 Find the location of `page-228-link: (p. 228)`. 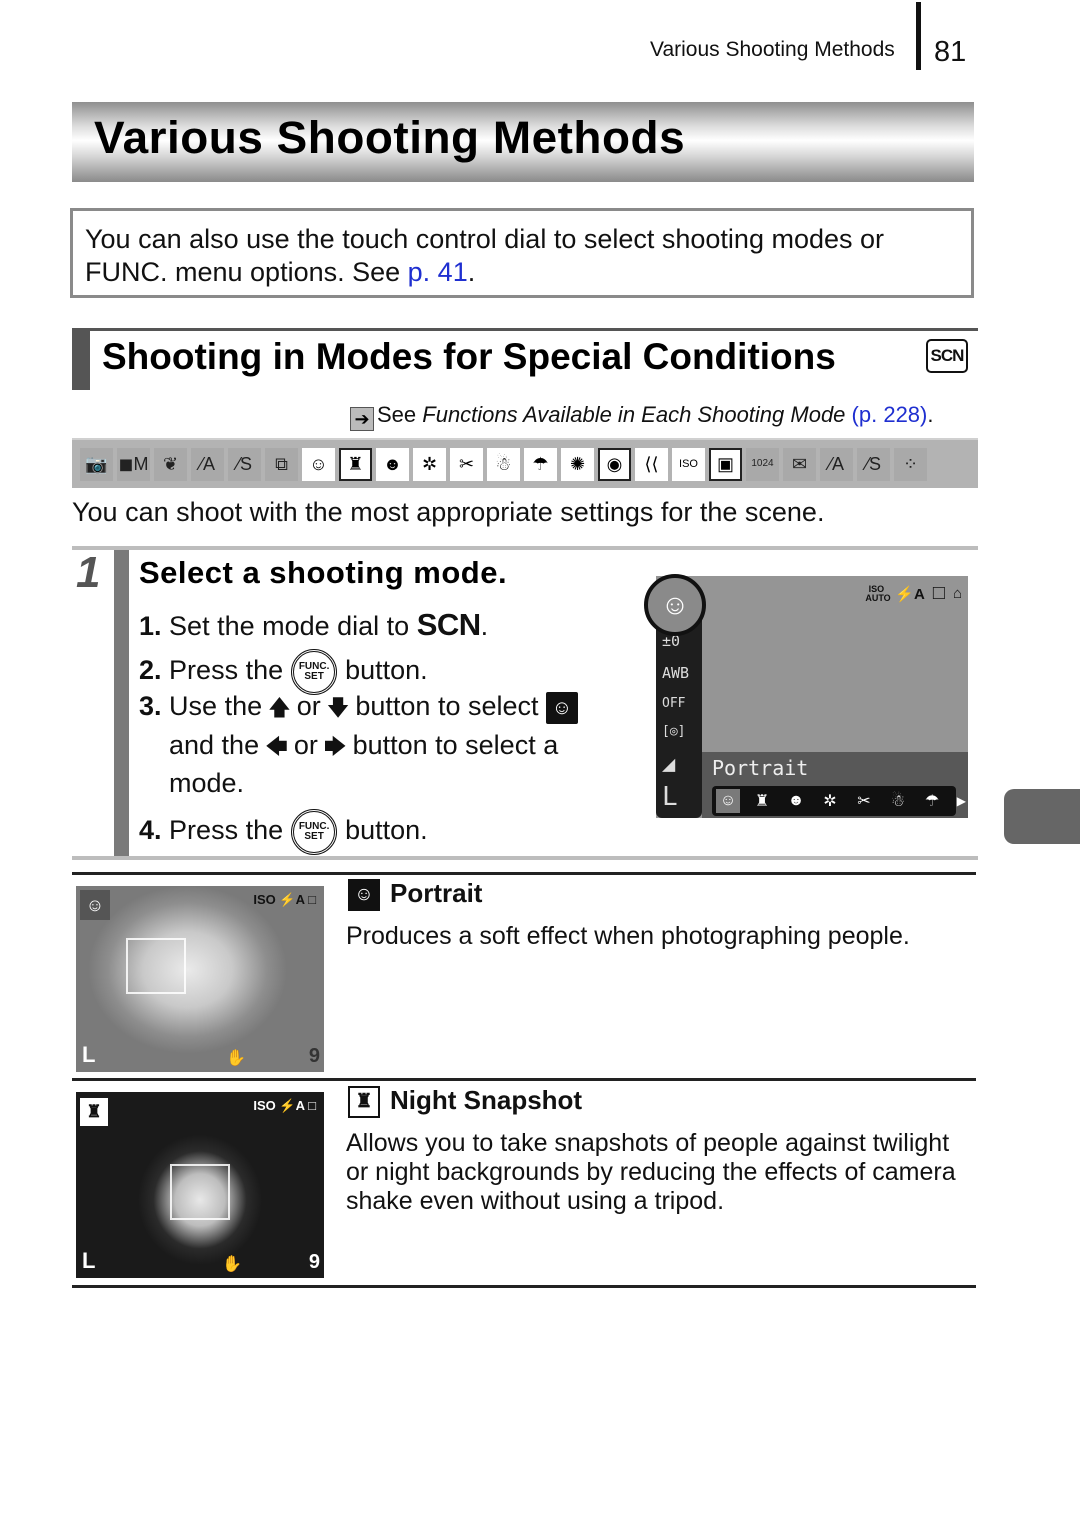

page-228-link: (p. 228) is located at coordinates (890, 414).